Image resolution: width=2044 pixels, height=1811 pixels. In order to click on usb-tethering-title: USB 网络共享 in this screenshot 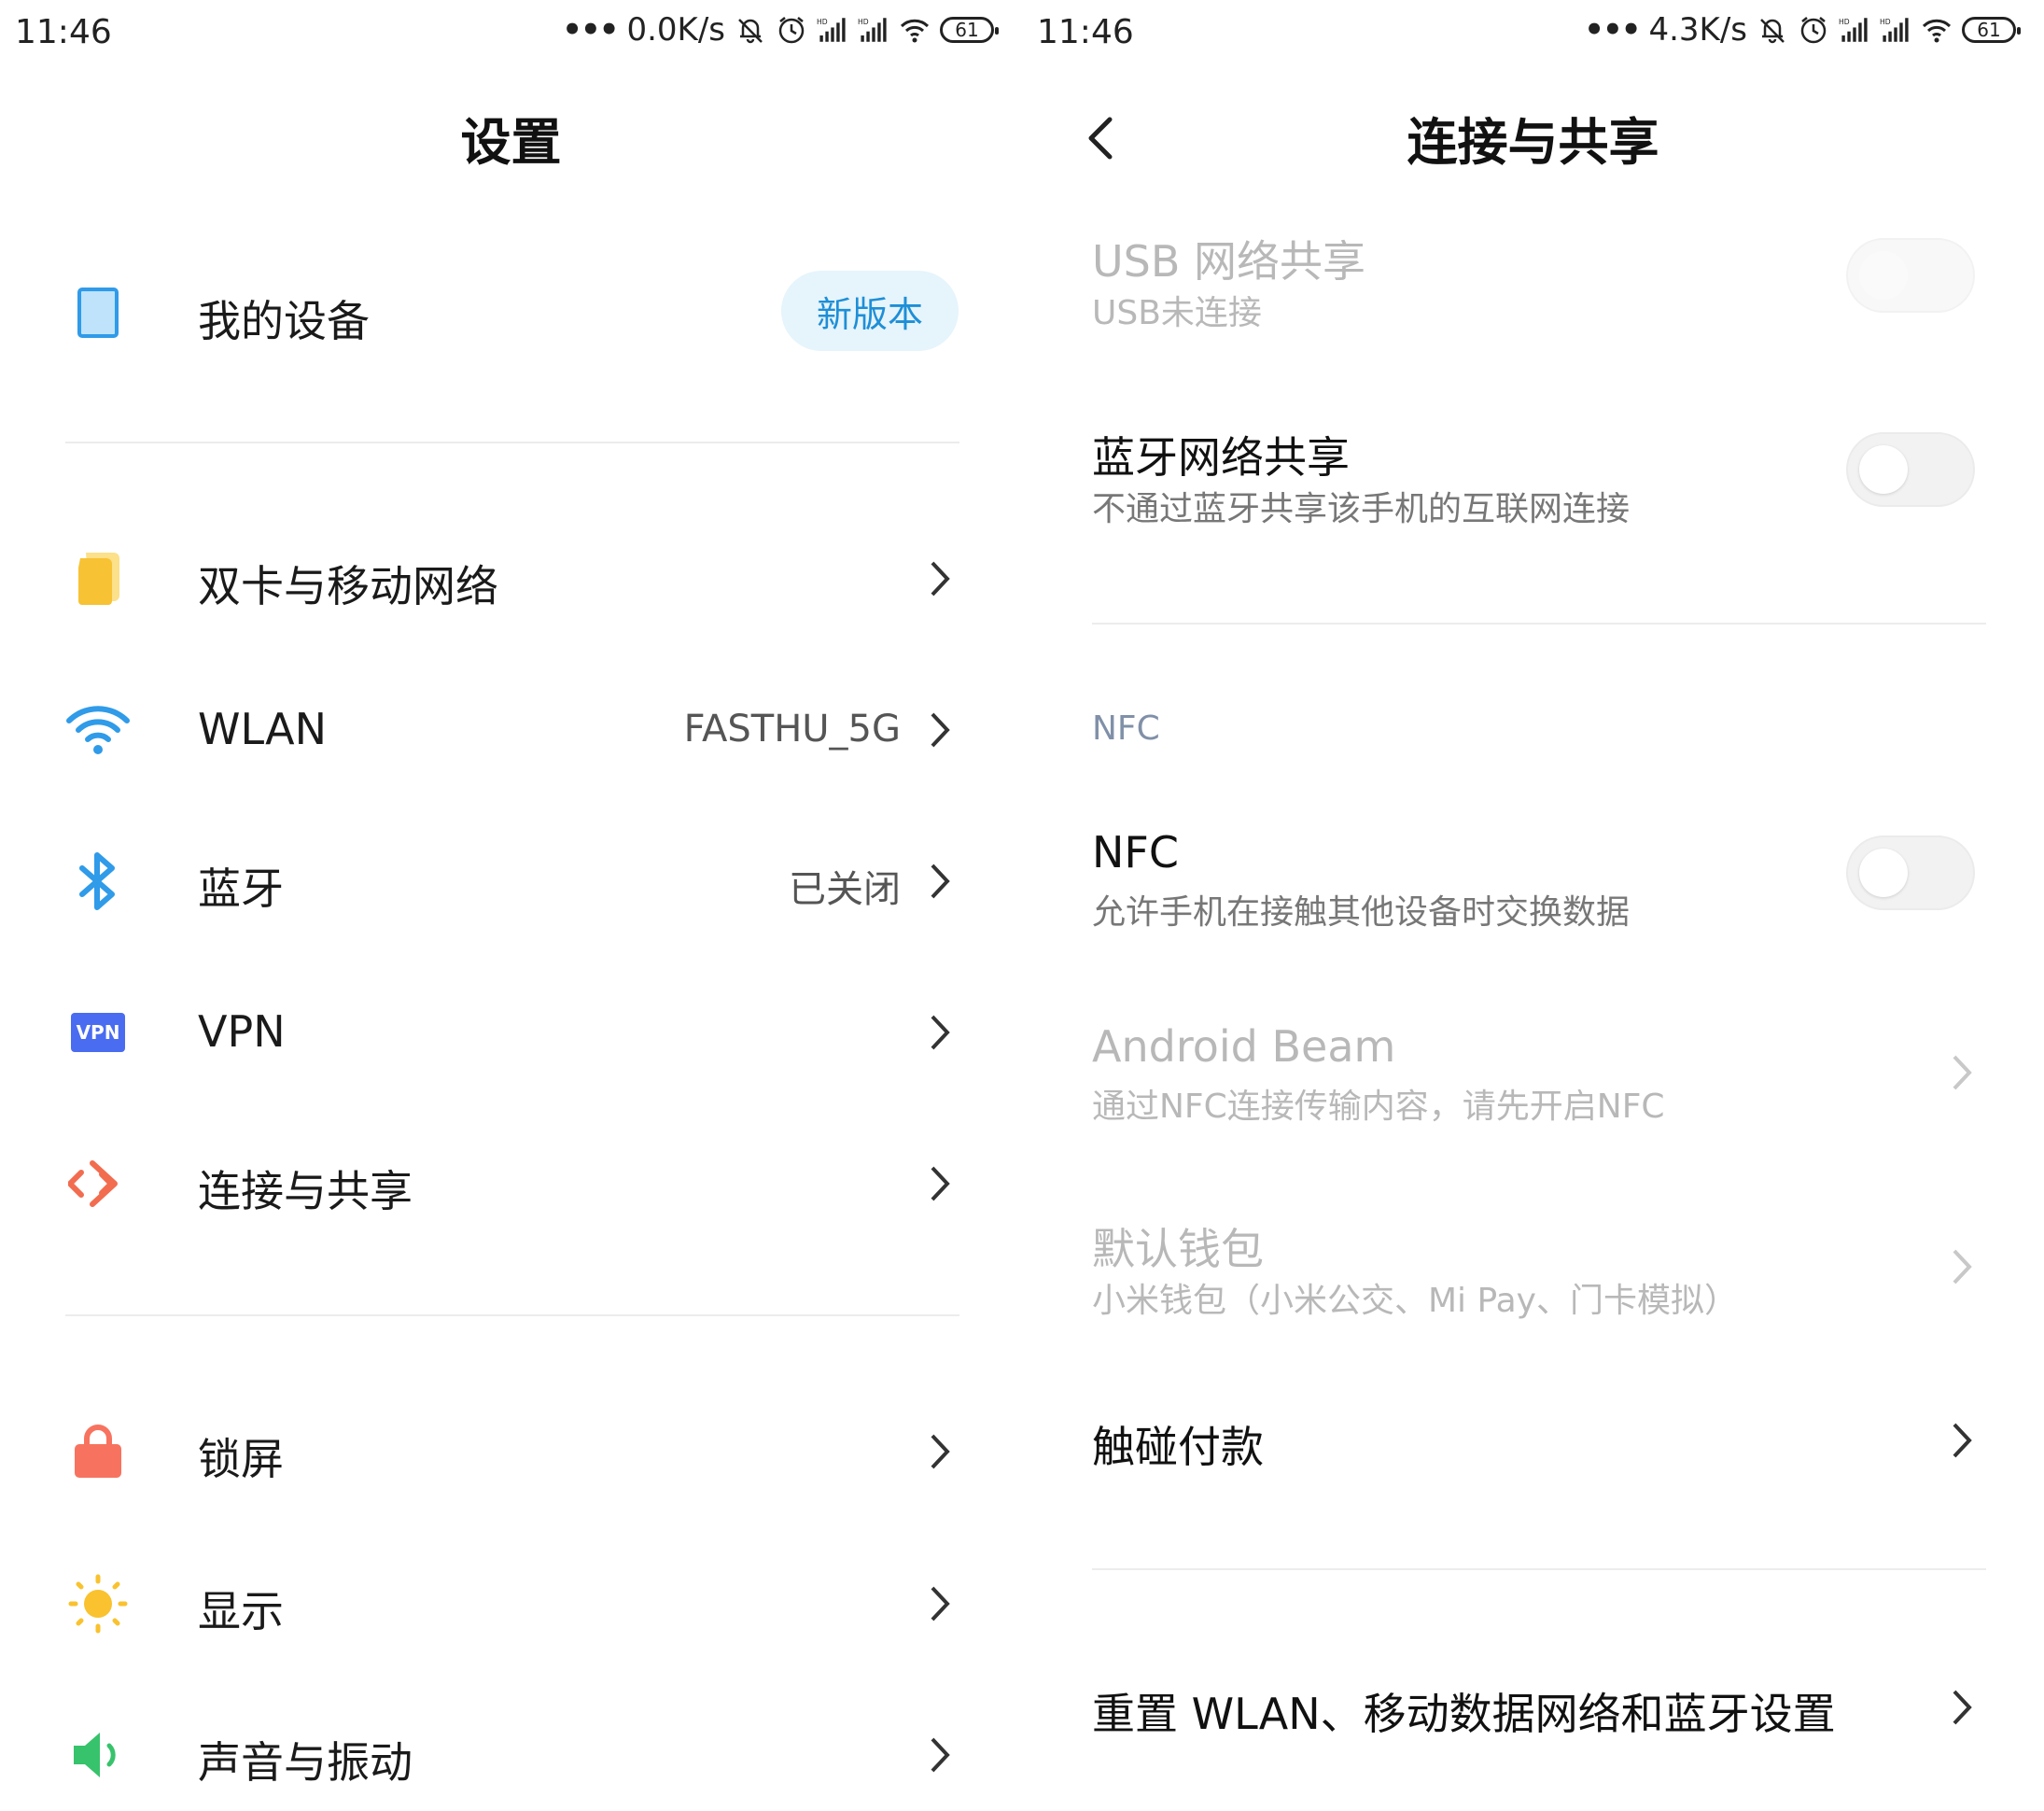, I will do `click(1229, 261)`.